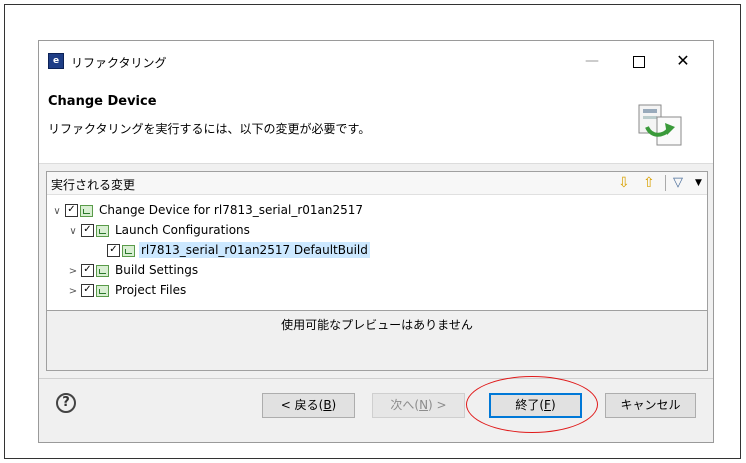 This screenshot has height=463, width=746. What do you see at coordinates (650, 405) in the screenshot?
I see `cancel-button: キャンセル` at bounding box center [650, 405].